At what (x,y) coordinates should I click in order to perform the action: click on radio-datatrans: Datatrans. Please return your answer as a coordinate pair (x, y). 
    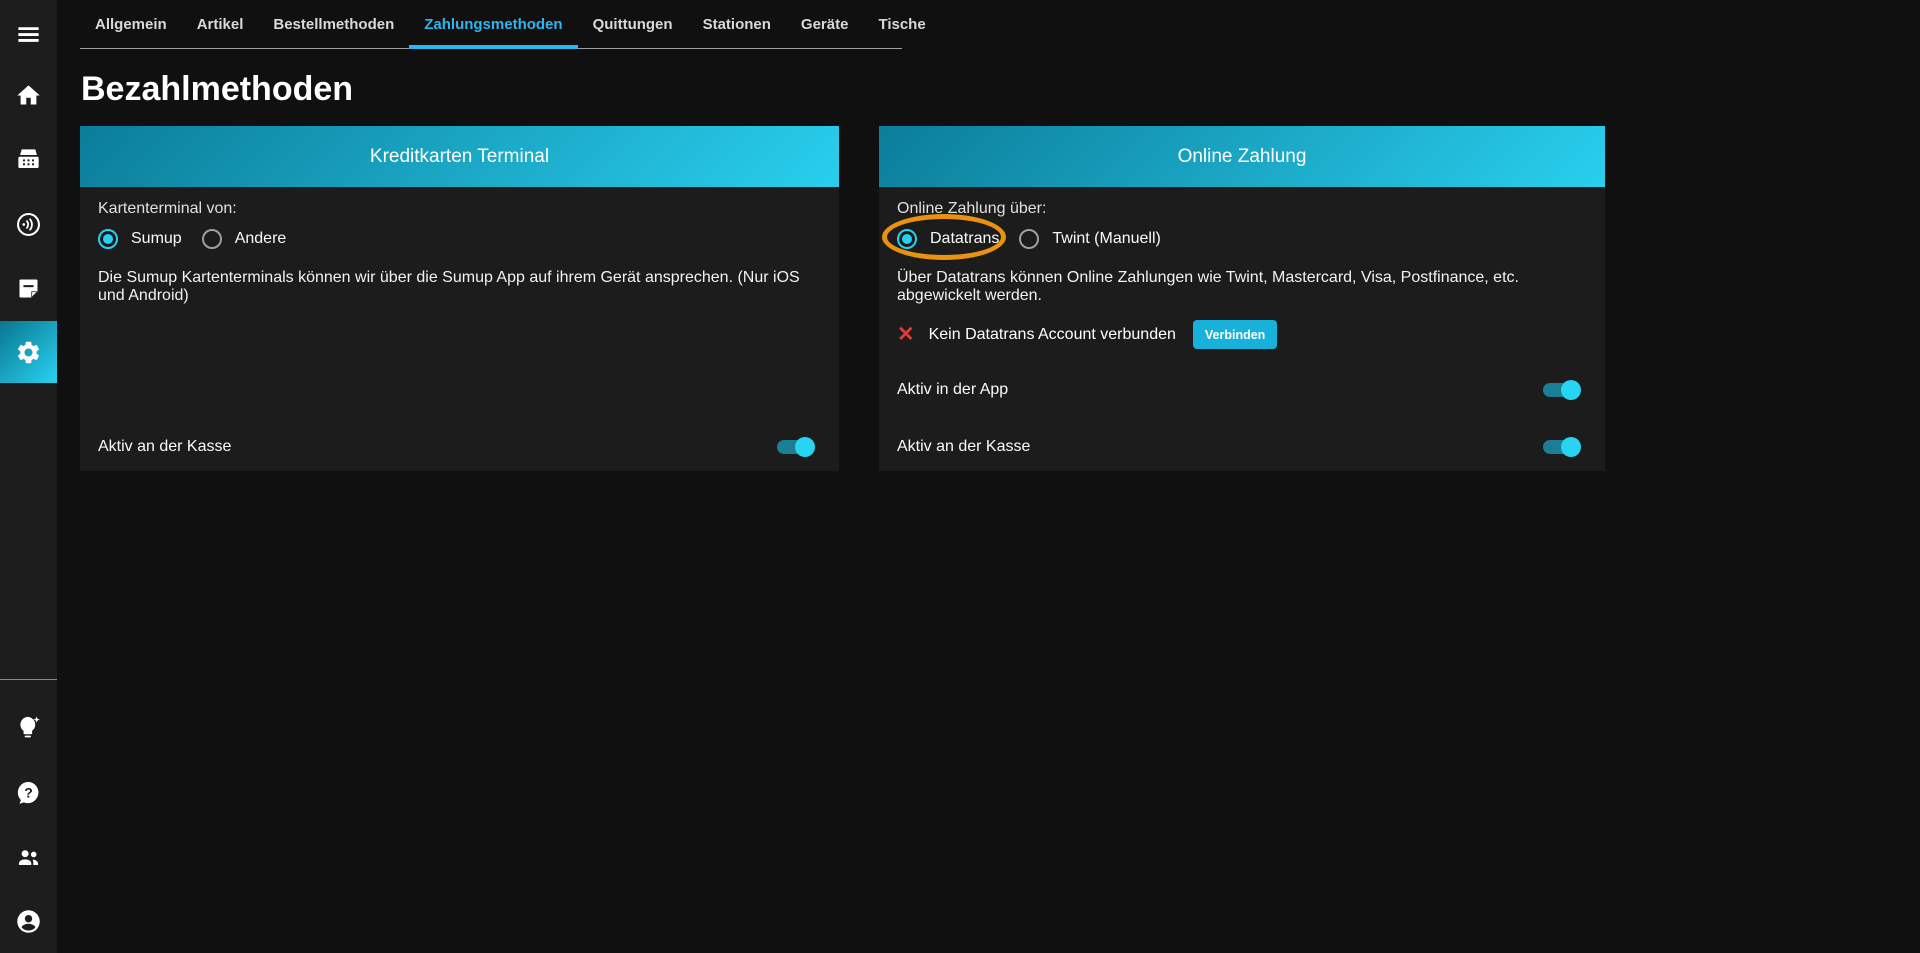
    Looking at the image, I should click on (948, 239).